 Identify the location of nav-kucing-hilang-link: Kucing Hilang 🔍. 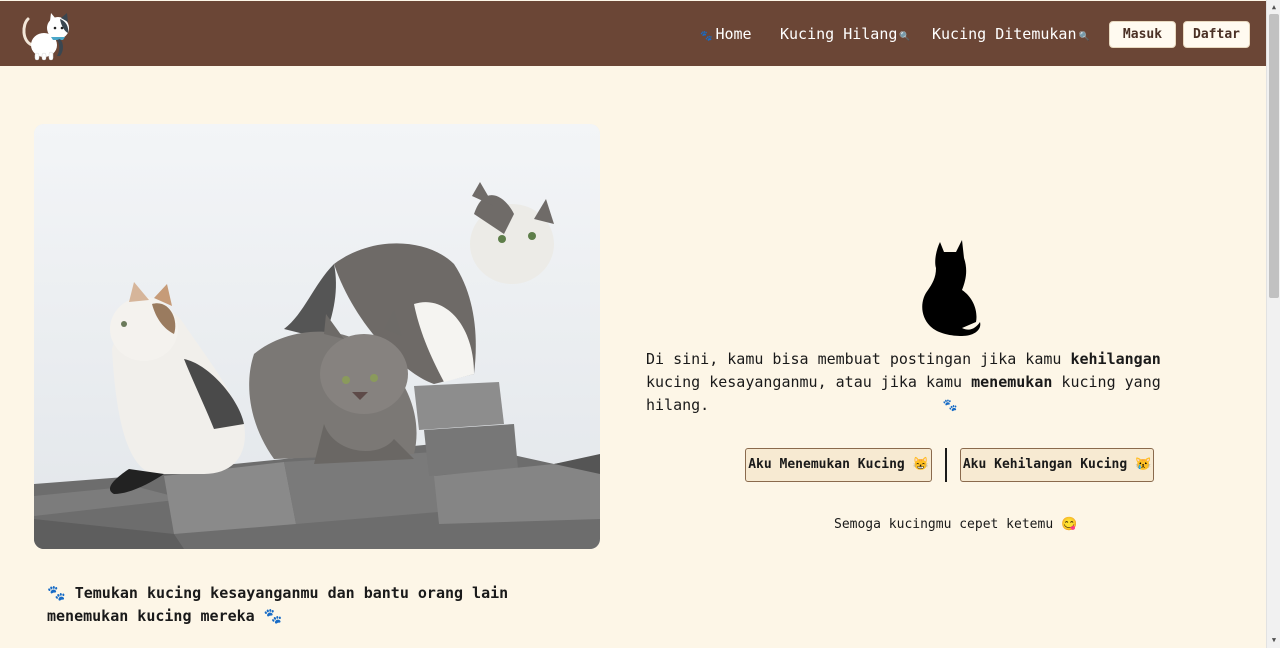
(845, 35).